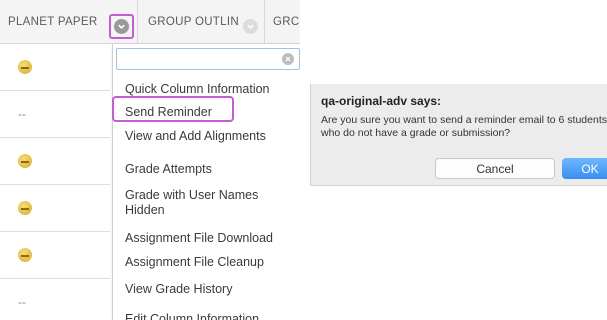 Image resolution: width=607 pixels, height=320 pixels. I want to click on dialog-title: qa-original-adv says:, so click(381, 101).